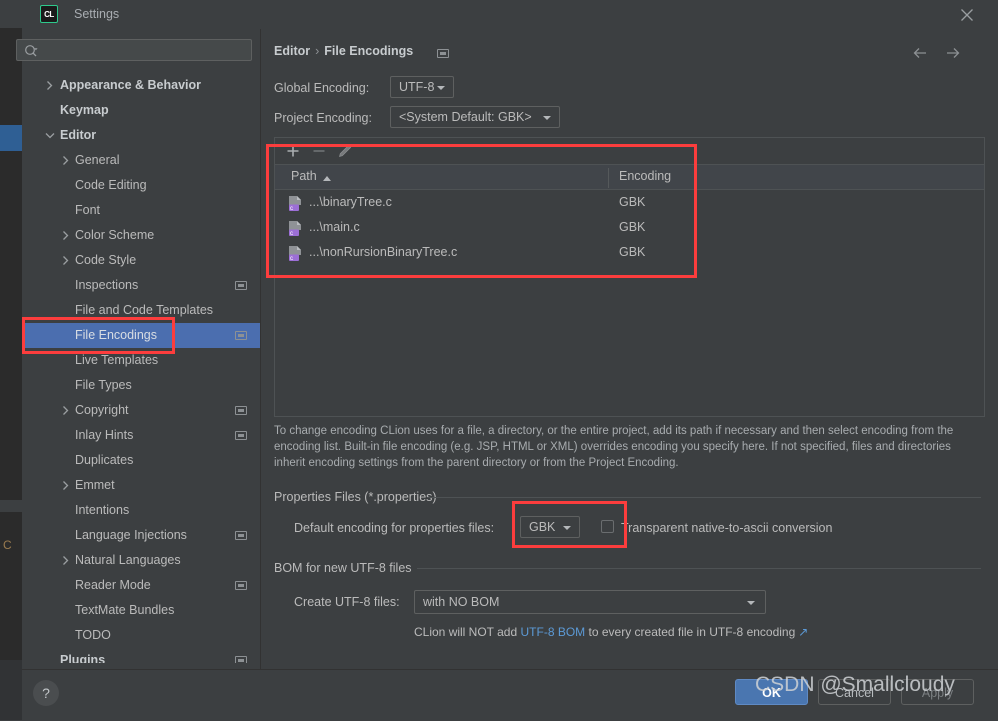 The image size is (998, 721). What do you see at coordinates (146, 51) in the screenshot?
I see `search-input` at bounding box center [146, 51].